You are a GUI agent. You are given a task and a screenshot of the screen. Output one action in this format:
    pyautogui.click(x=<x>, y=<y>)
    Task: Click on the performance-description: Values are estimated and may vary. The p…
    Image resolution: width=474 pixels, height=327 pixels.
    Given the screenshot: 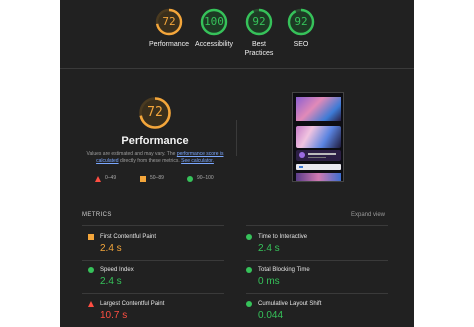 What is the action you would take?
    pyautogui.click(x=155, y=158)
    